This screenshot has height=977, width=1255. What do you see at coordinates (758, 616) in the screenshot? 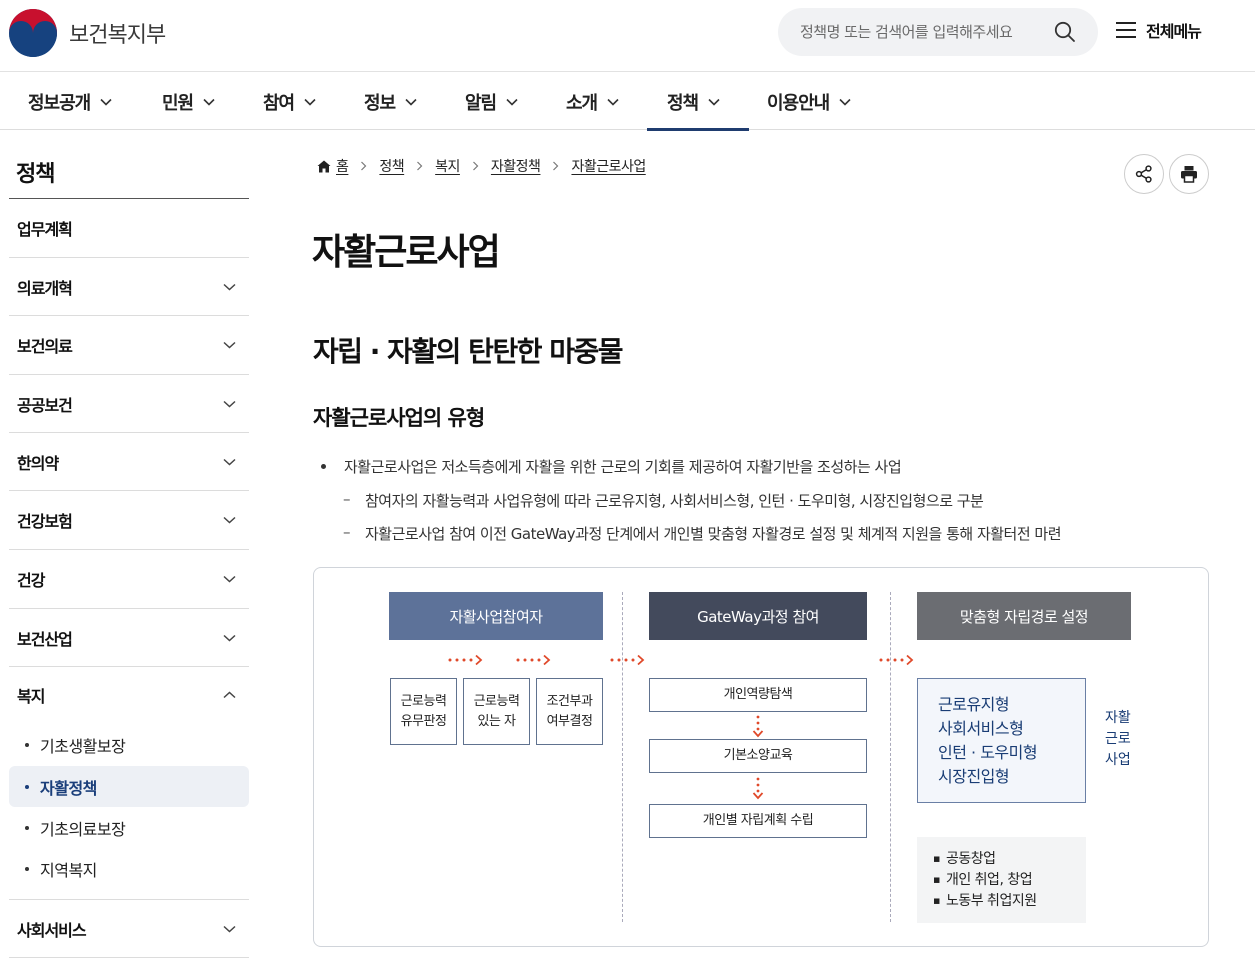
I see `header-gateway: GateWay과정 참여` at bounding box center [758, 616].